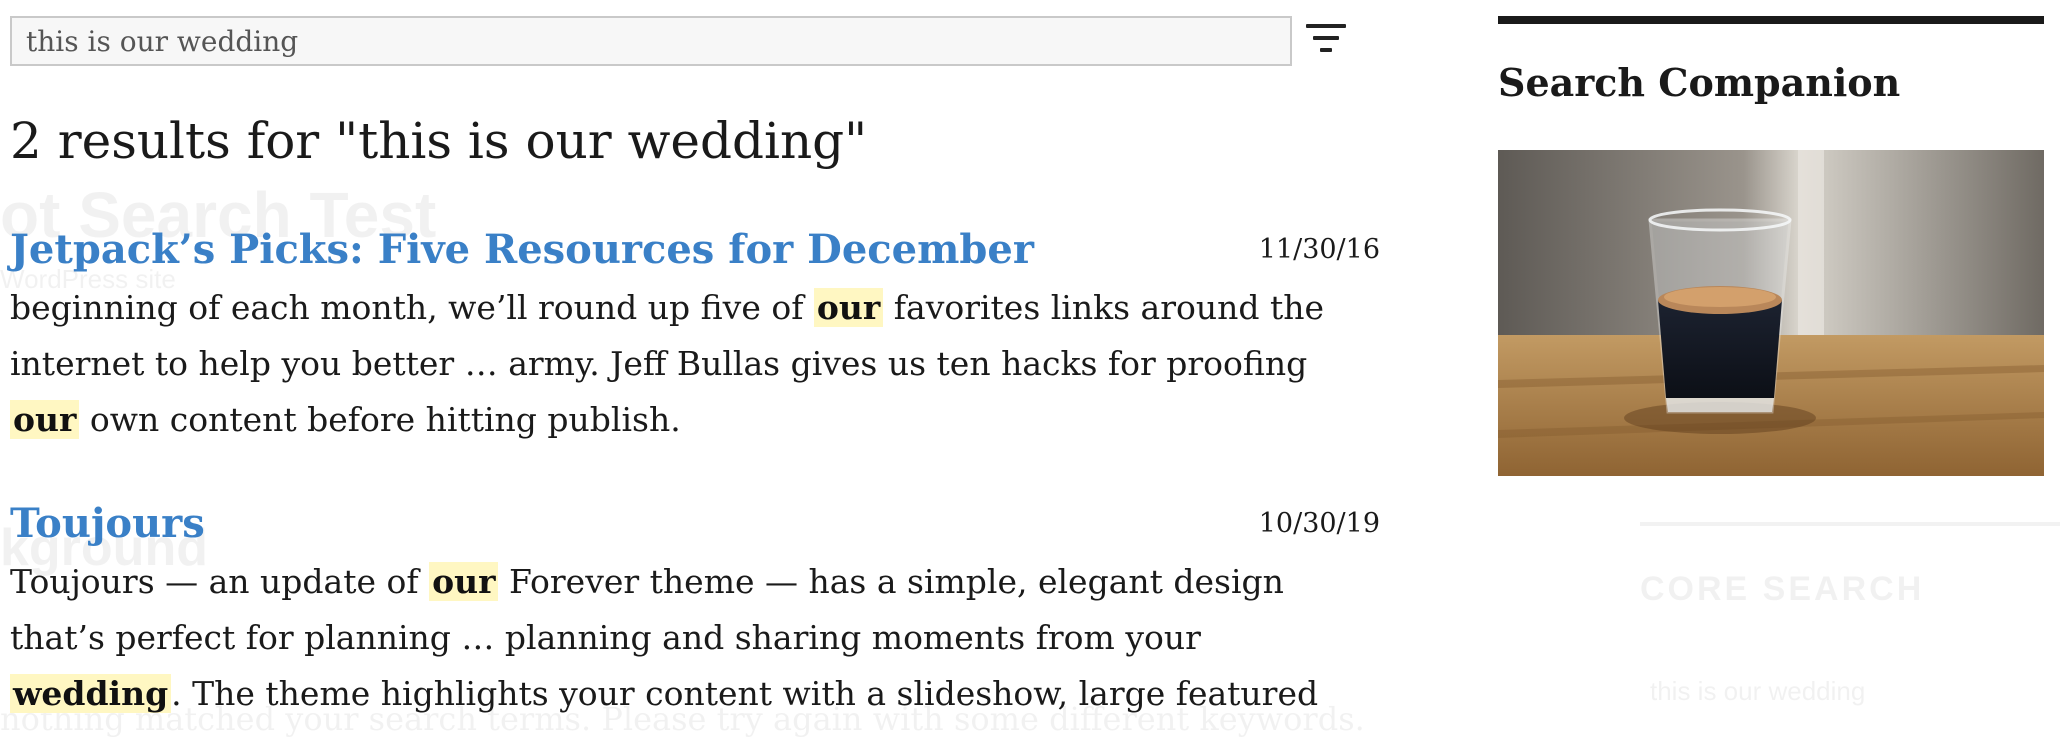 The height and width of the screenshot is (752, 2072). Describe the element at coordinates (1782, 589) in the screenshot. I see `background-core-search-heading: CORE SEARCH` at that location.